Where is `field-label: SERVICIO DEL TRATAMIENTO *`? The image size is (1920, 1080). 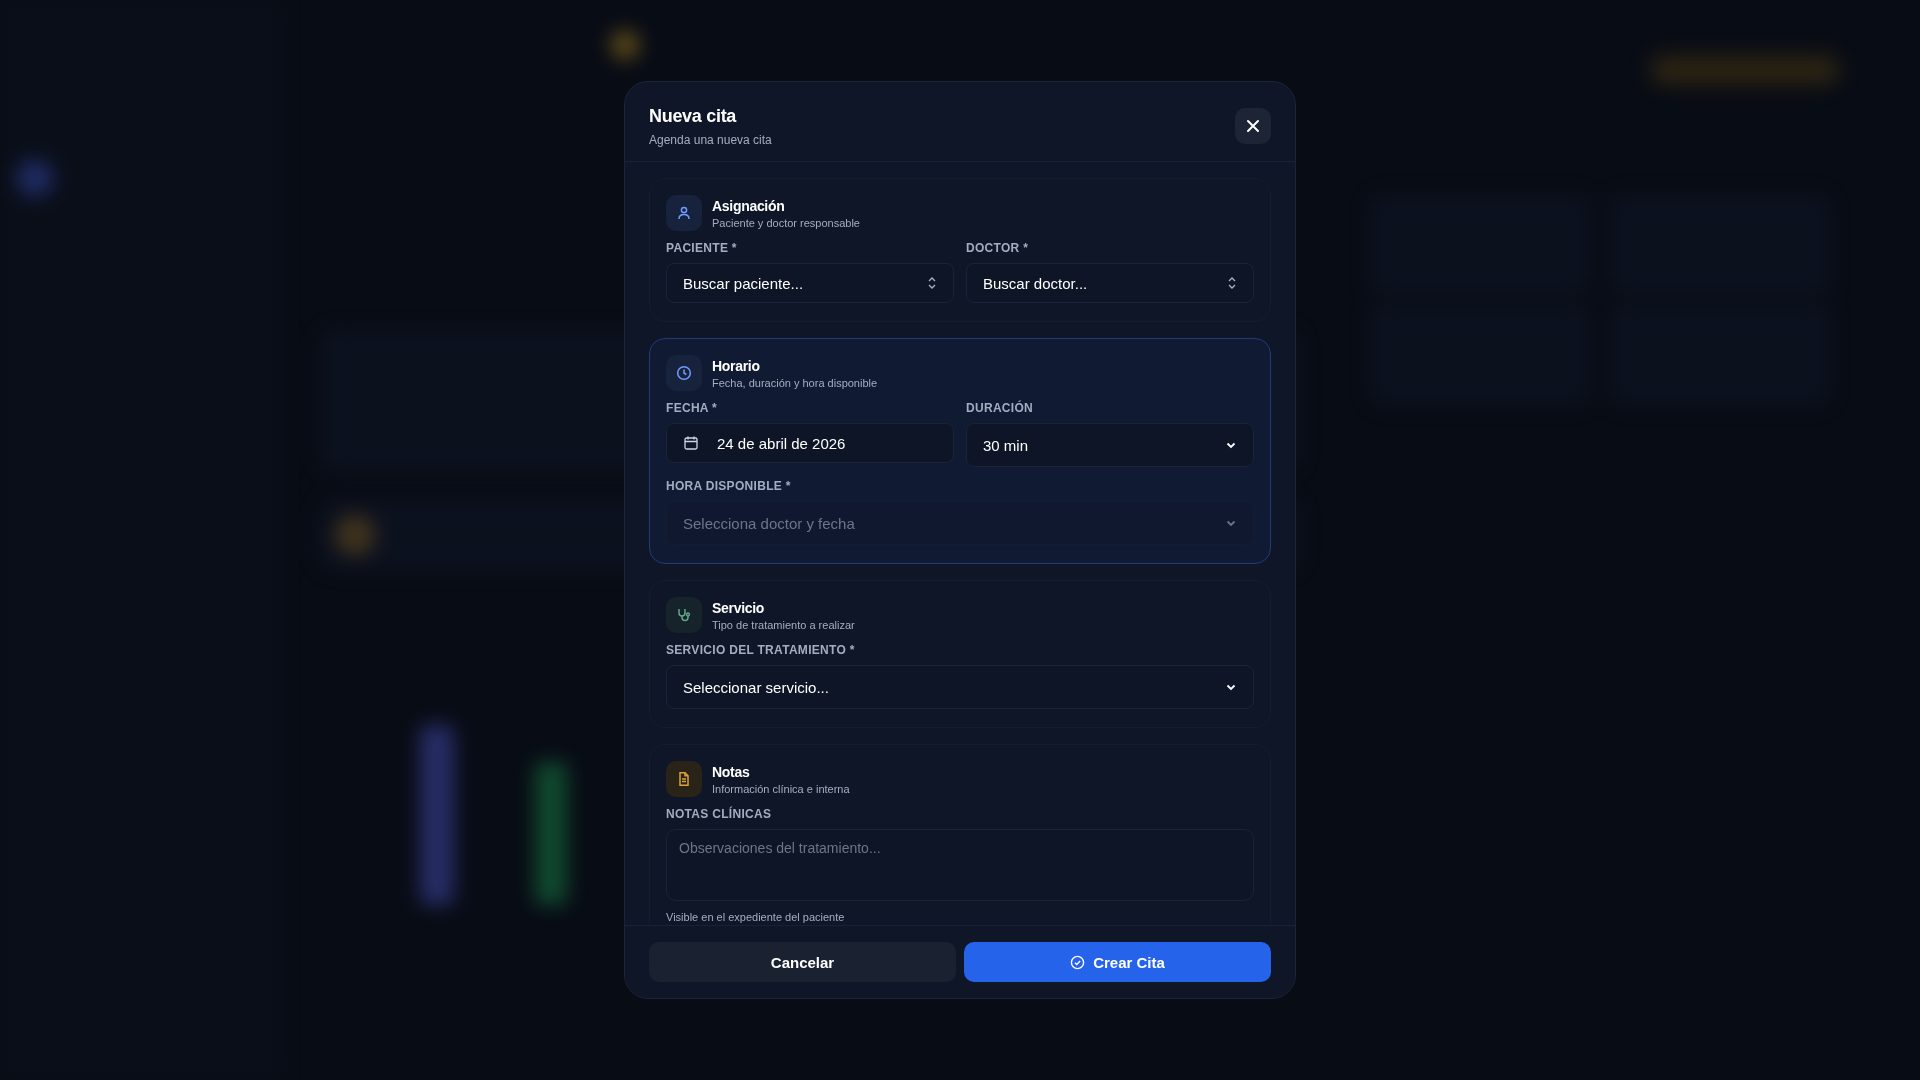 field-label: SERVICIO DEL TRATAMIENTO * is located at coordinates (761, 650).